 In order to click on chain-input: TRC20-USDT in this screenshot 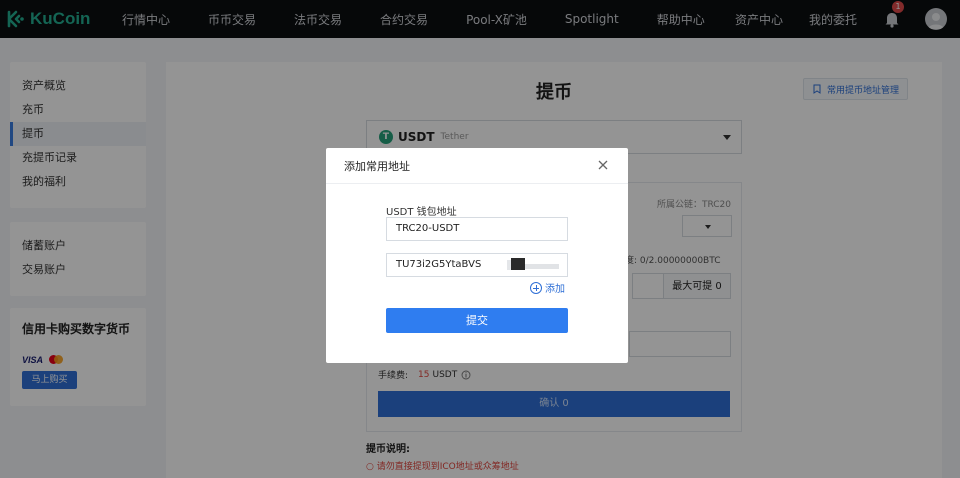, I will do `click(477, 229)`.